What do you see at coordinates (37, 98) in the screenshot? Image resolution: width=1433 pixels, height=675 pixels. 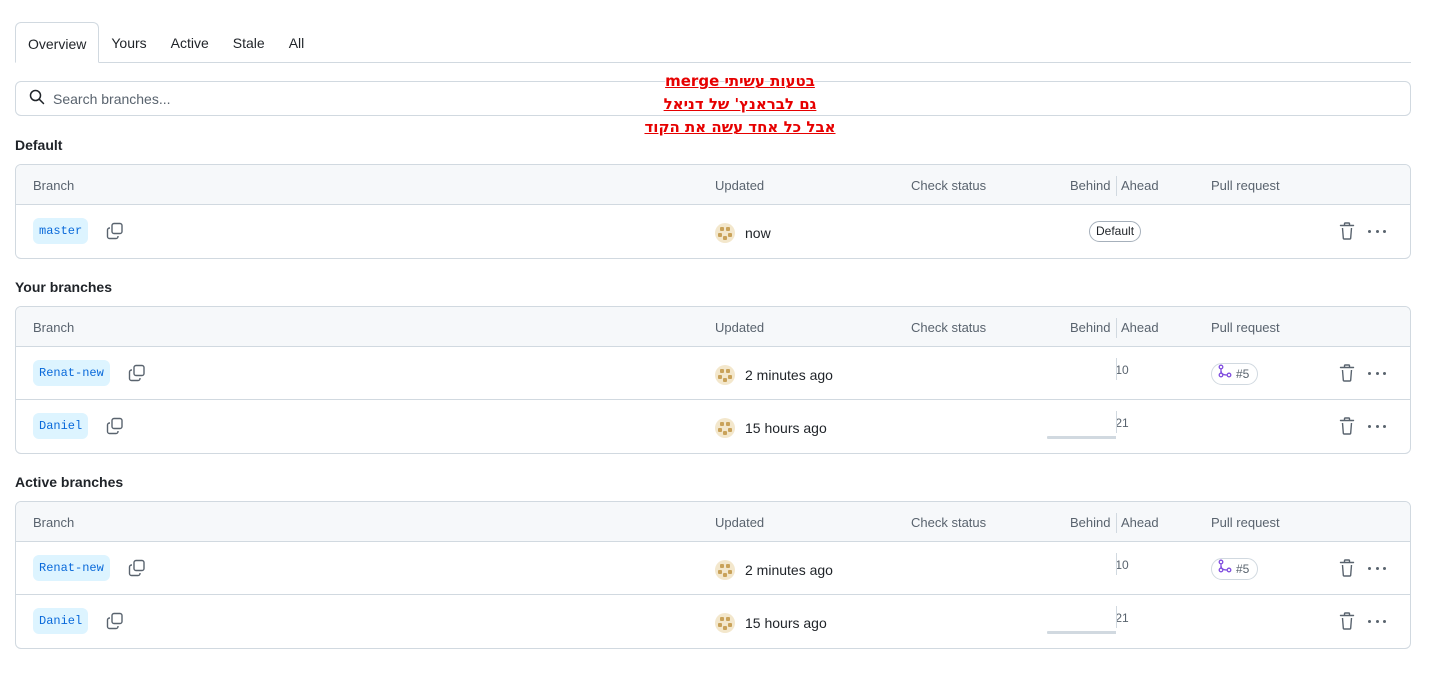 I see `search-icon` at bounding box center [37, 98].